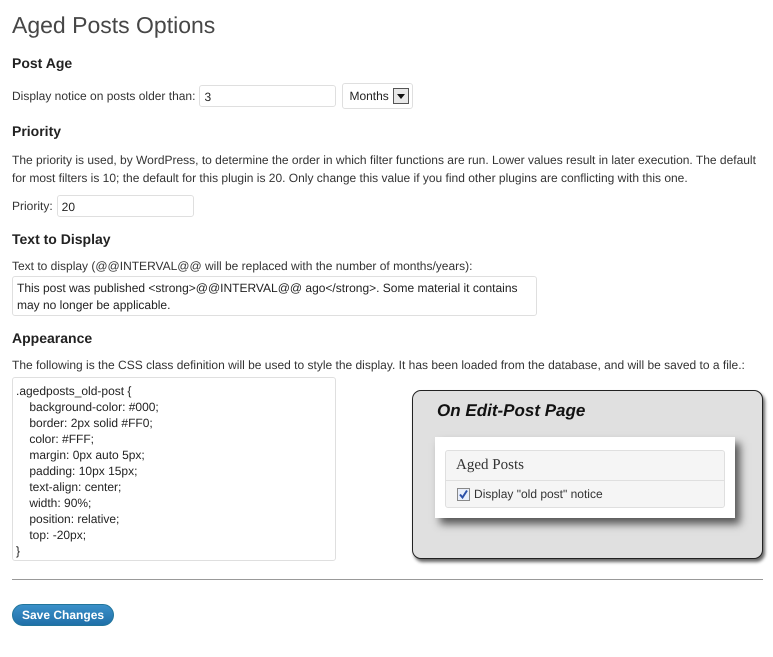  Describe the element at coordinates (32, 206) in the screenshot. I see `field-label: Priority:` at that location.